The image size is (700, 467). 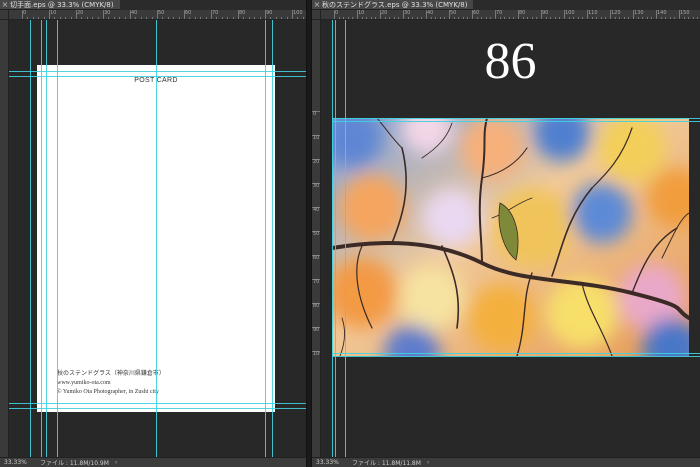 I want to click on horizontal-ruler: 0 10 20 30 40 50 60 70 80 90 100 110 120 130 140 150, so click(x=510, y=15).